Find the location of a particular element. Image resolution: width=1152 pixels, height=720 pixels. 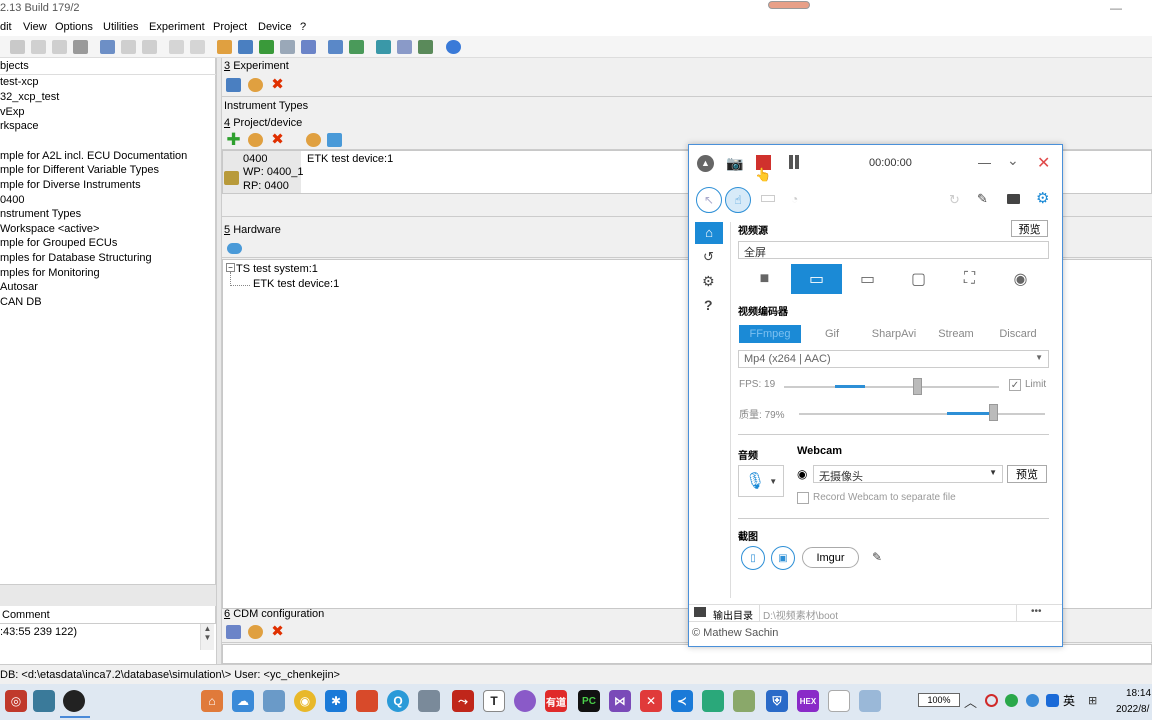

vs-icon: ⋈ is located at coordinates (620, 701).